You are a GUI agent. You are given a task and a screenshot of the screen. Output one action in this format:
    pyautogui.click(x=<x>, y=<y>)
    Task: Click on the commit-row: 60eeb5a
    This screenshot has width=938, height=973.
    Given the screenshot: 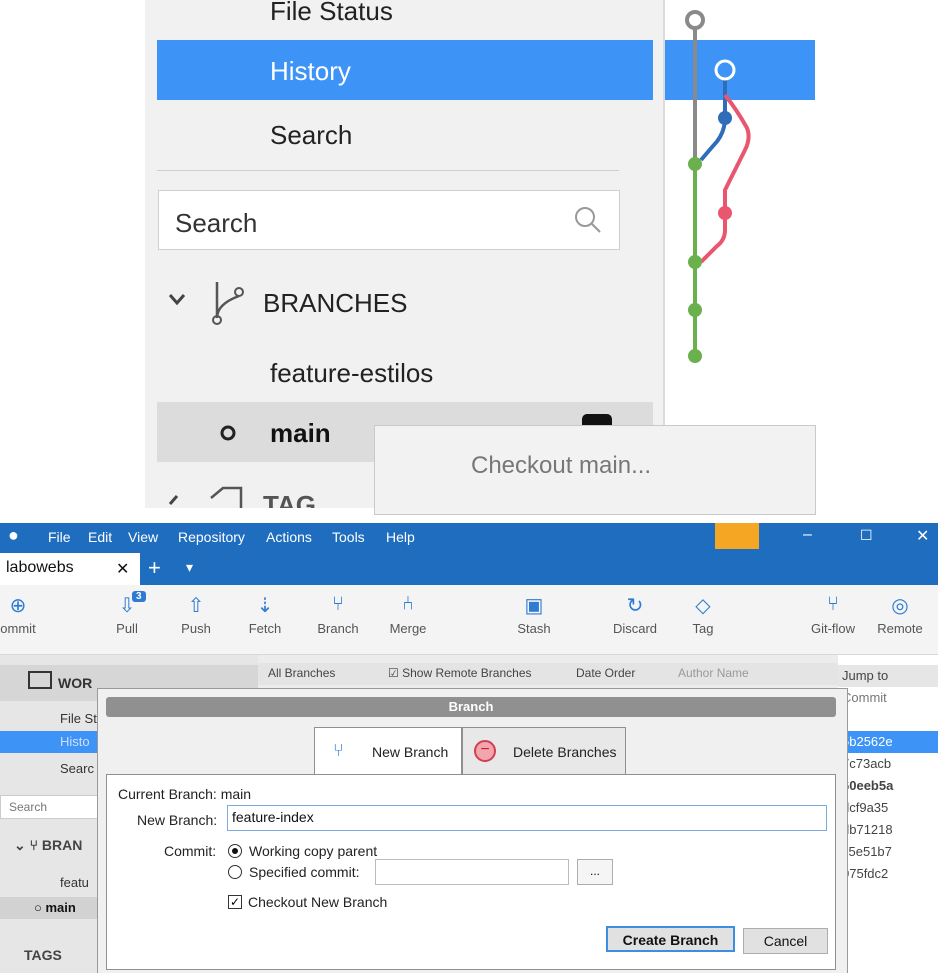 What is the action you would take?
    pyautogui.click(x=888, y=786)
    